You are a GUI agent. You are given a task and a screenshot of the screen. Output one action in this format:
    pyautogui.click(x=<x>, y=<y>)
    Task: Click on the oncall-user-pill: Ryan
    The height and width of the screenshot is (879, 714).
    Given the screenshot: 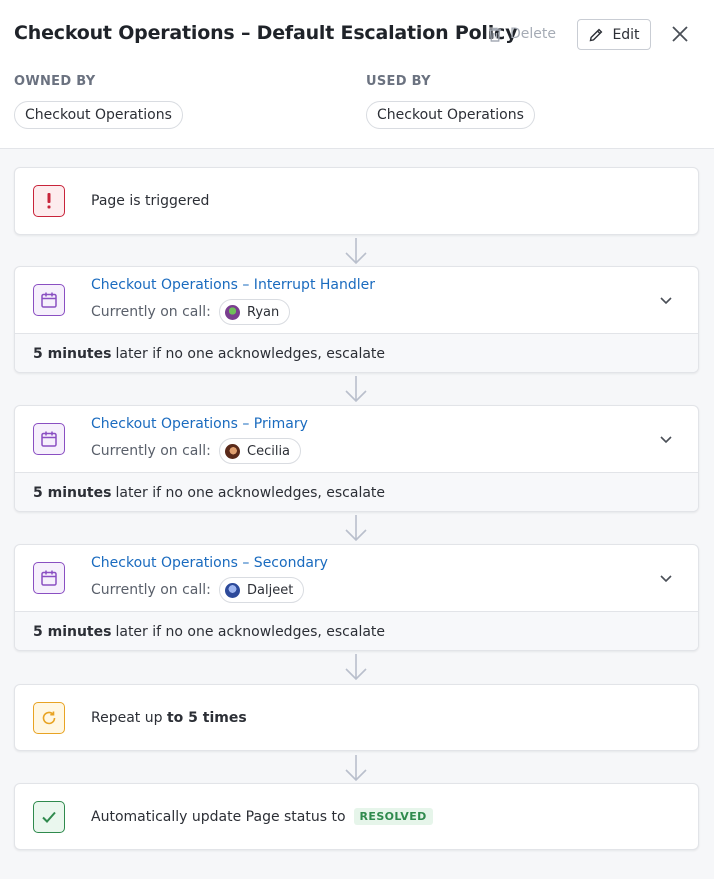 What is the action you would take?
    pyautogui.click(x=255, y=312)
    